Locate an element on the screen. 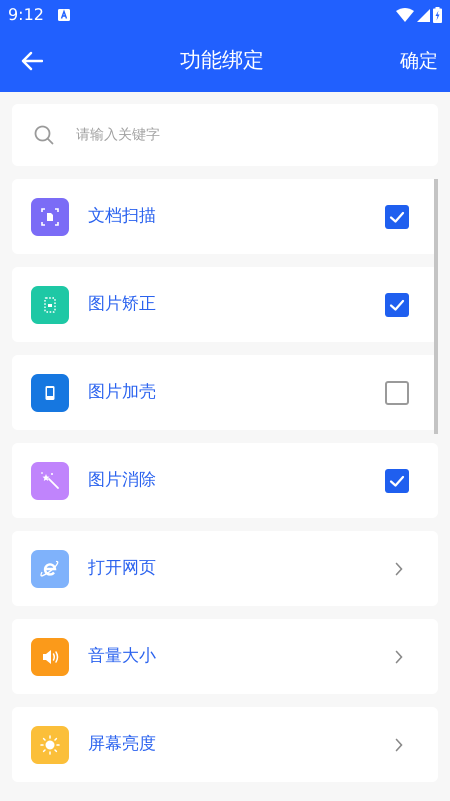 The image size is (450, 801). item-label: 图片矫正 is located at coordinates (122, 304).